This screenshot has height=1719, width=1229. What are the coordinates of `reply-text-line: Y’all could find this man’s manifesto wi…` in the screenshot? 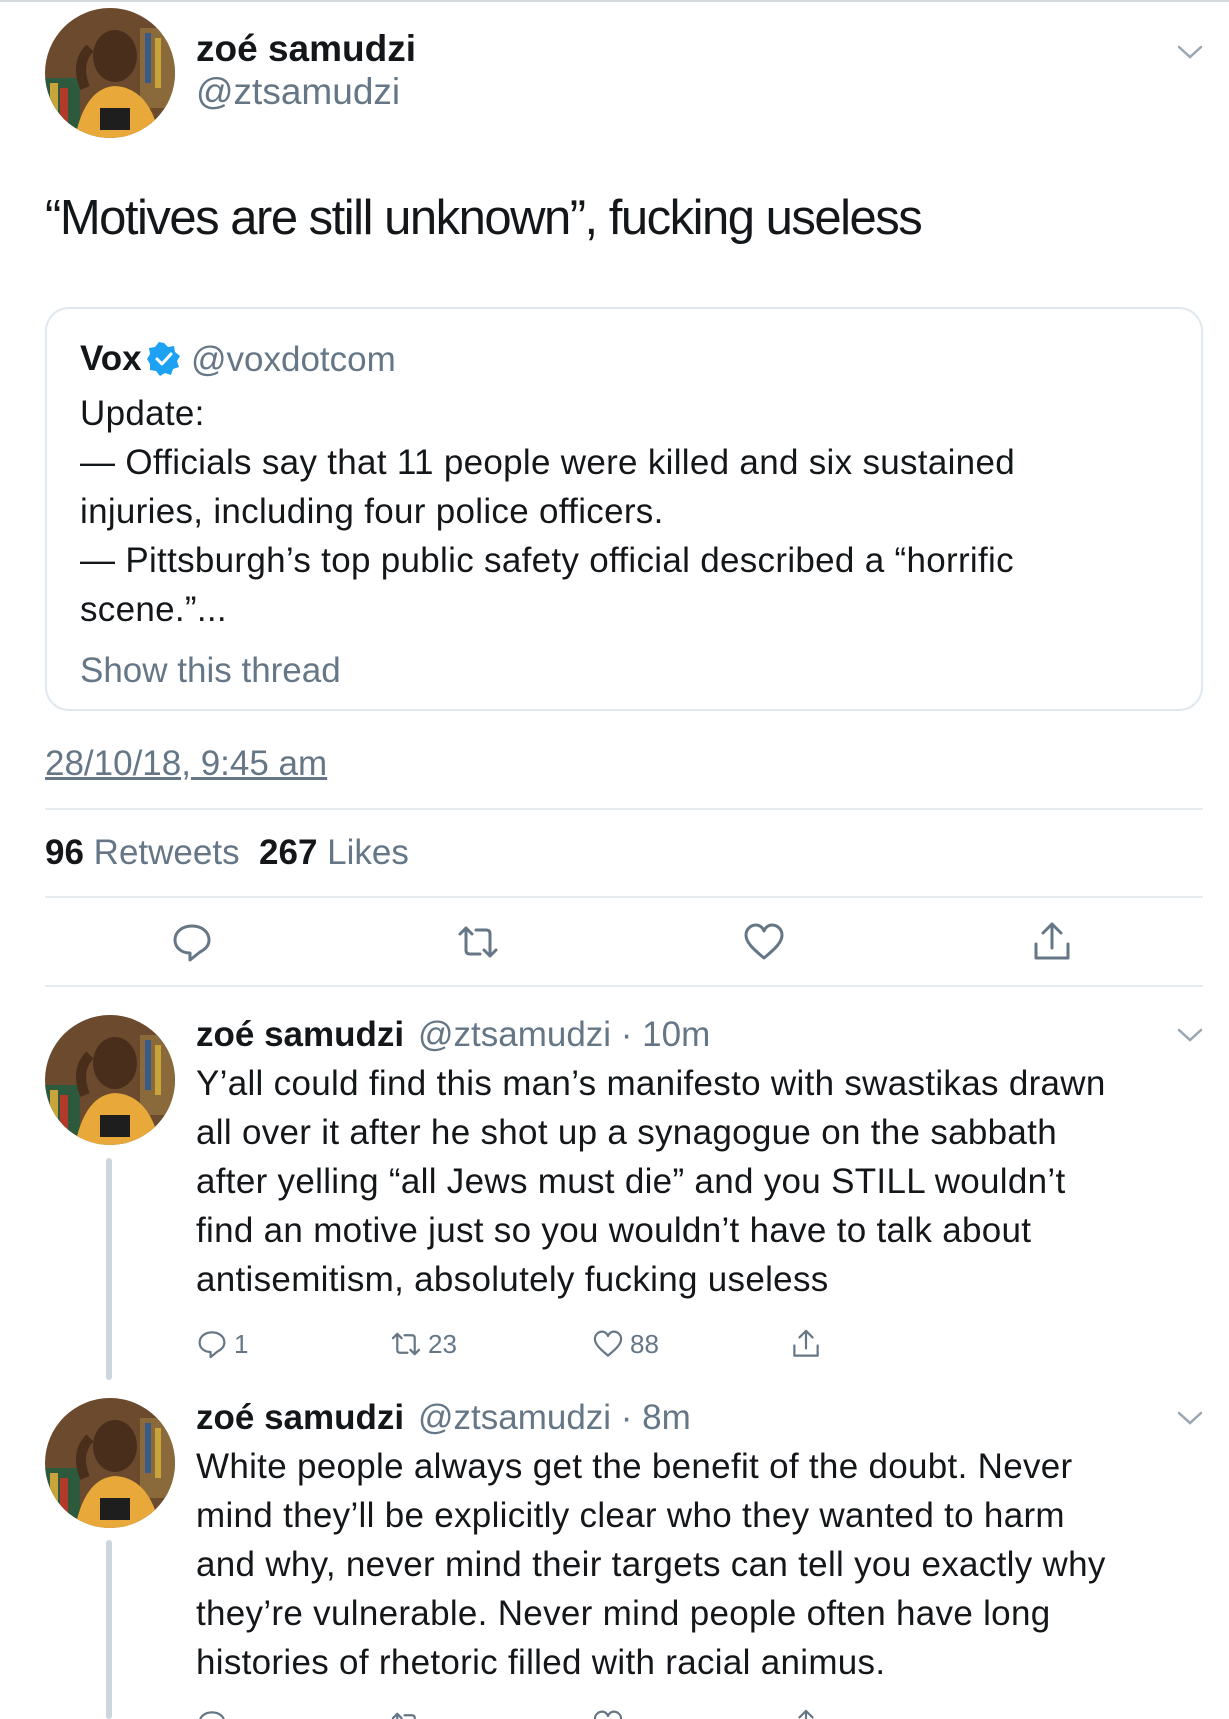 It's located at (651, 1083).